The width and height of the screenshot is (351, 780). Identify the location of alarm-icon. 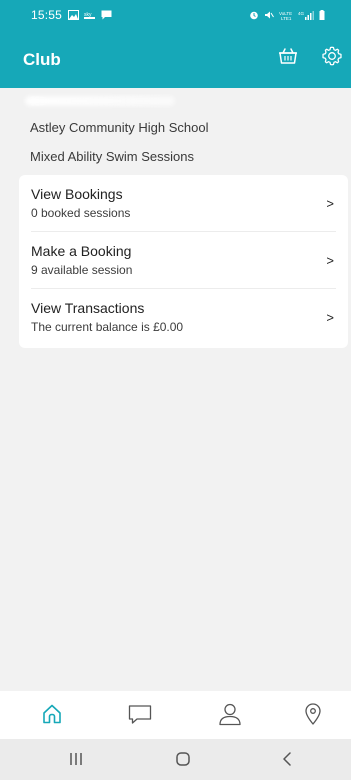
(254, 16).